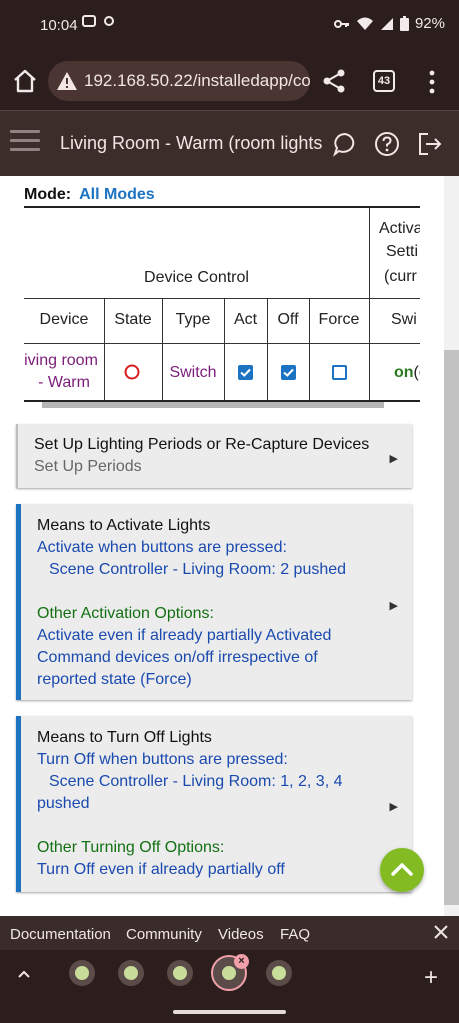 The height and width of the screenshot is (1023, 459). What do you see at coordinates (125, 613) in the screenshot?
I see `activate-other-title: Other Activation Options:` at bounding box center [125, 613].